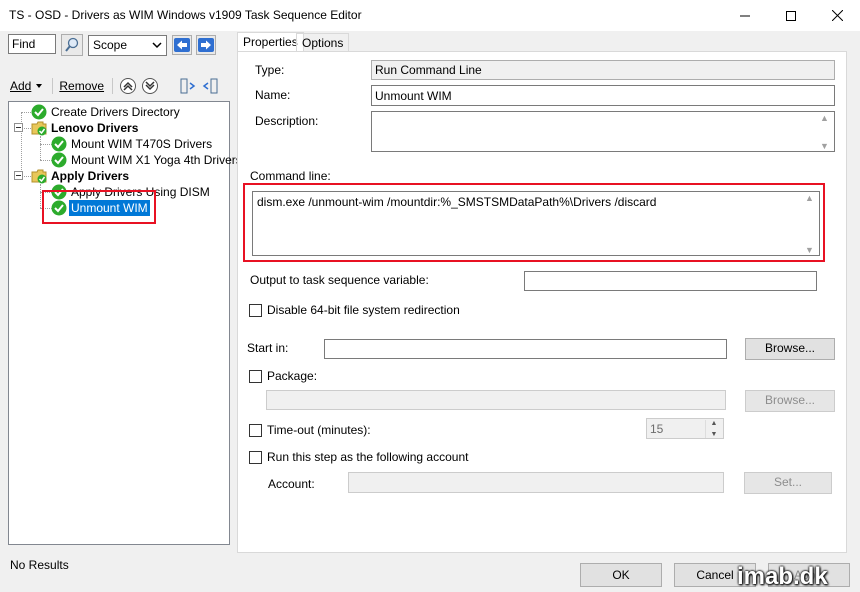 This screenshot has width=860, height=592. Describe the element at coordinates (536, 482) in the screenshot. I see `account-input` at that location.